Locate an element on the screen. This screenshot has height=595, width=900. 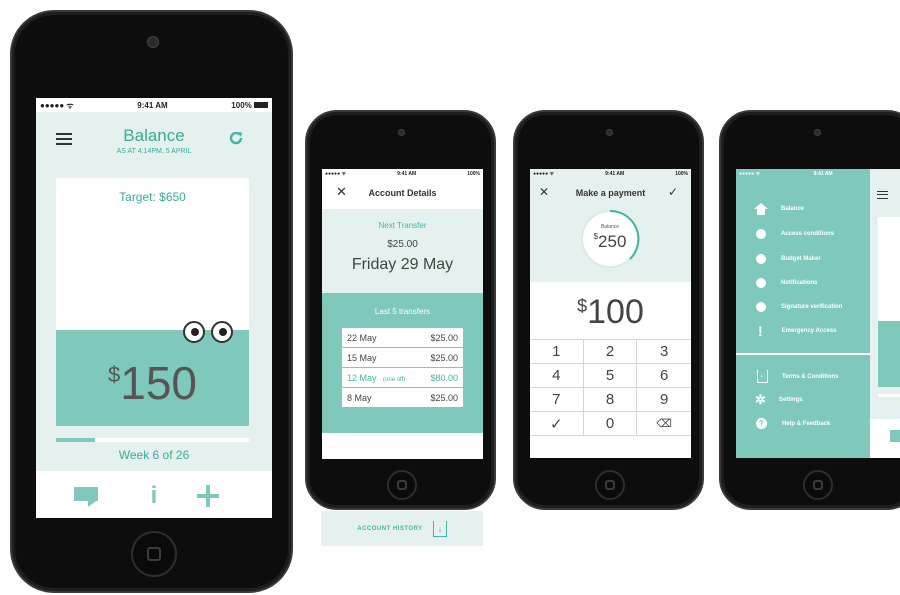
info-icon: i is located at coordinates (154, 496).